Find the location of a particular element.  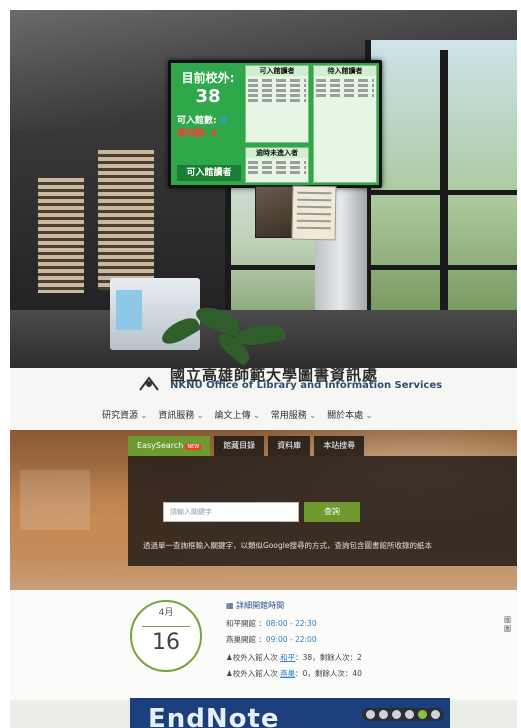

hours-time: 08:00 - 22:30 is located at coordinates (291, 623).